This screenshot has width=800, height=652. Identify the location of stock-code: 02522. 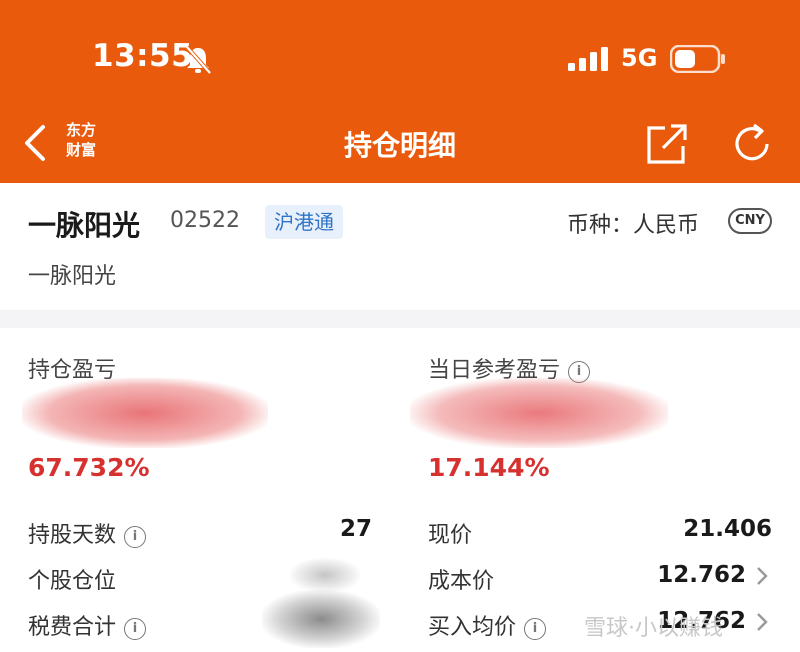
(205, 220).